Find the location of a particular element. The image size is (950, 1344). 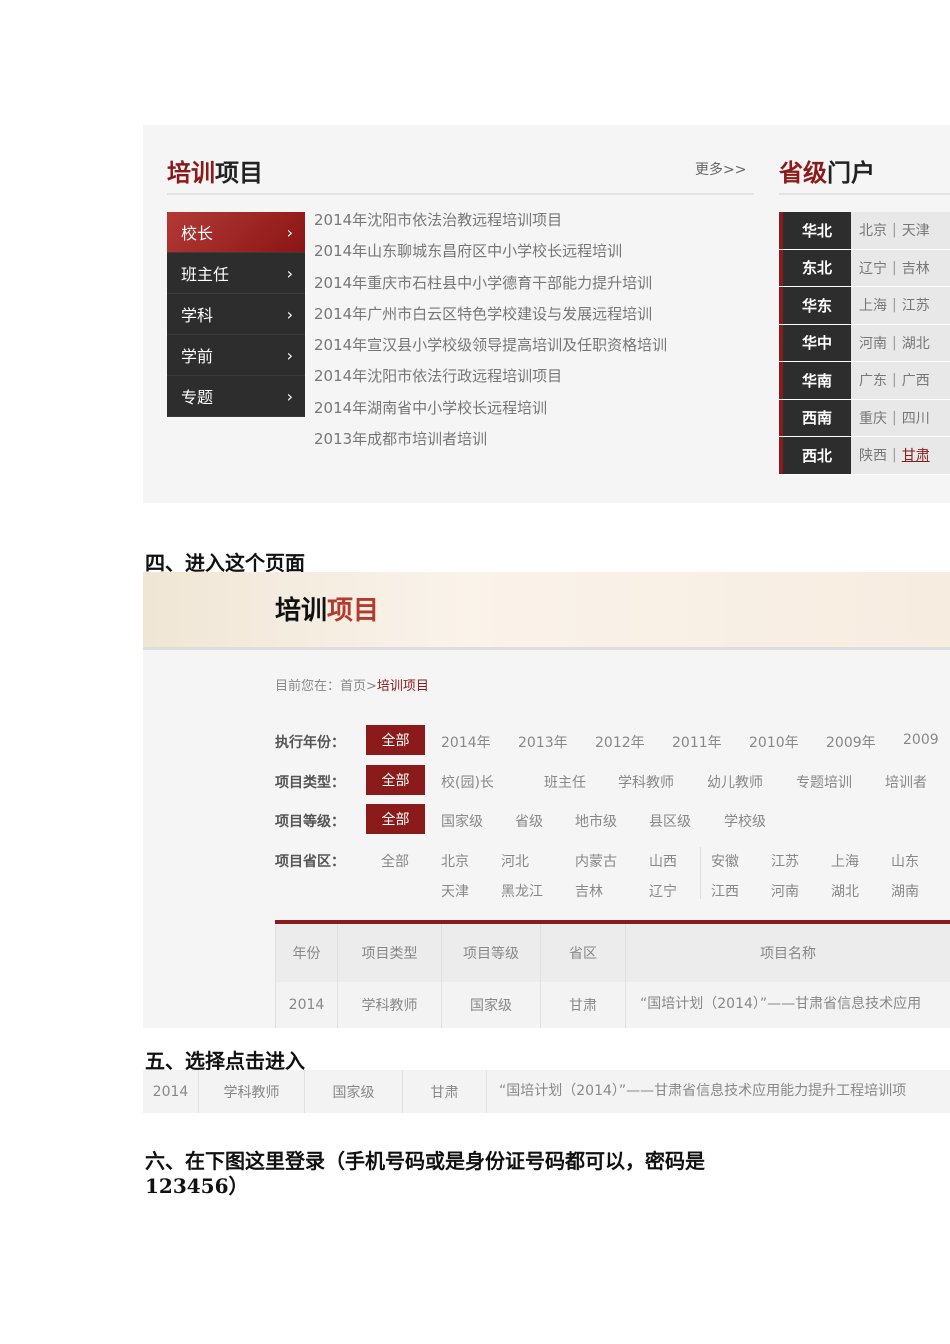

province-link: 天津 is located at coordinates (916, 230).